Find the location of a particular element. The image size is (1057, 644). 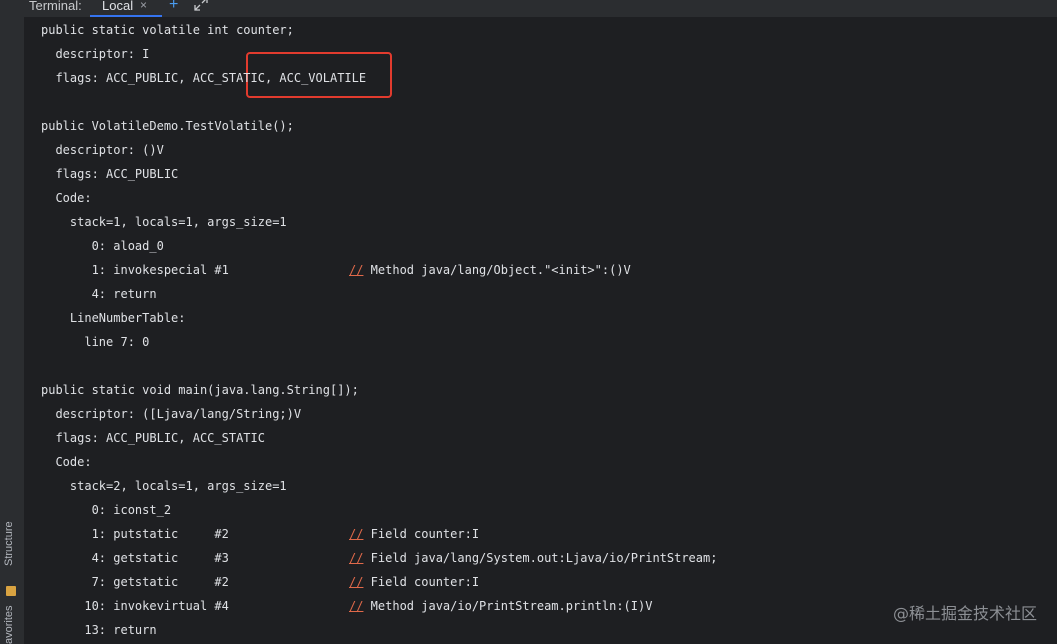

tab-local: Local × is located at coordinates (126, 8).